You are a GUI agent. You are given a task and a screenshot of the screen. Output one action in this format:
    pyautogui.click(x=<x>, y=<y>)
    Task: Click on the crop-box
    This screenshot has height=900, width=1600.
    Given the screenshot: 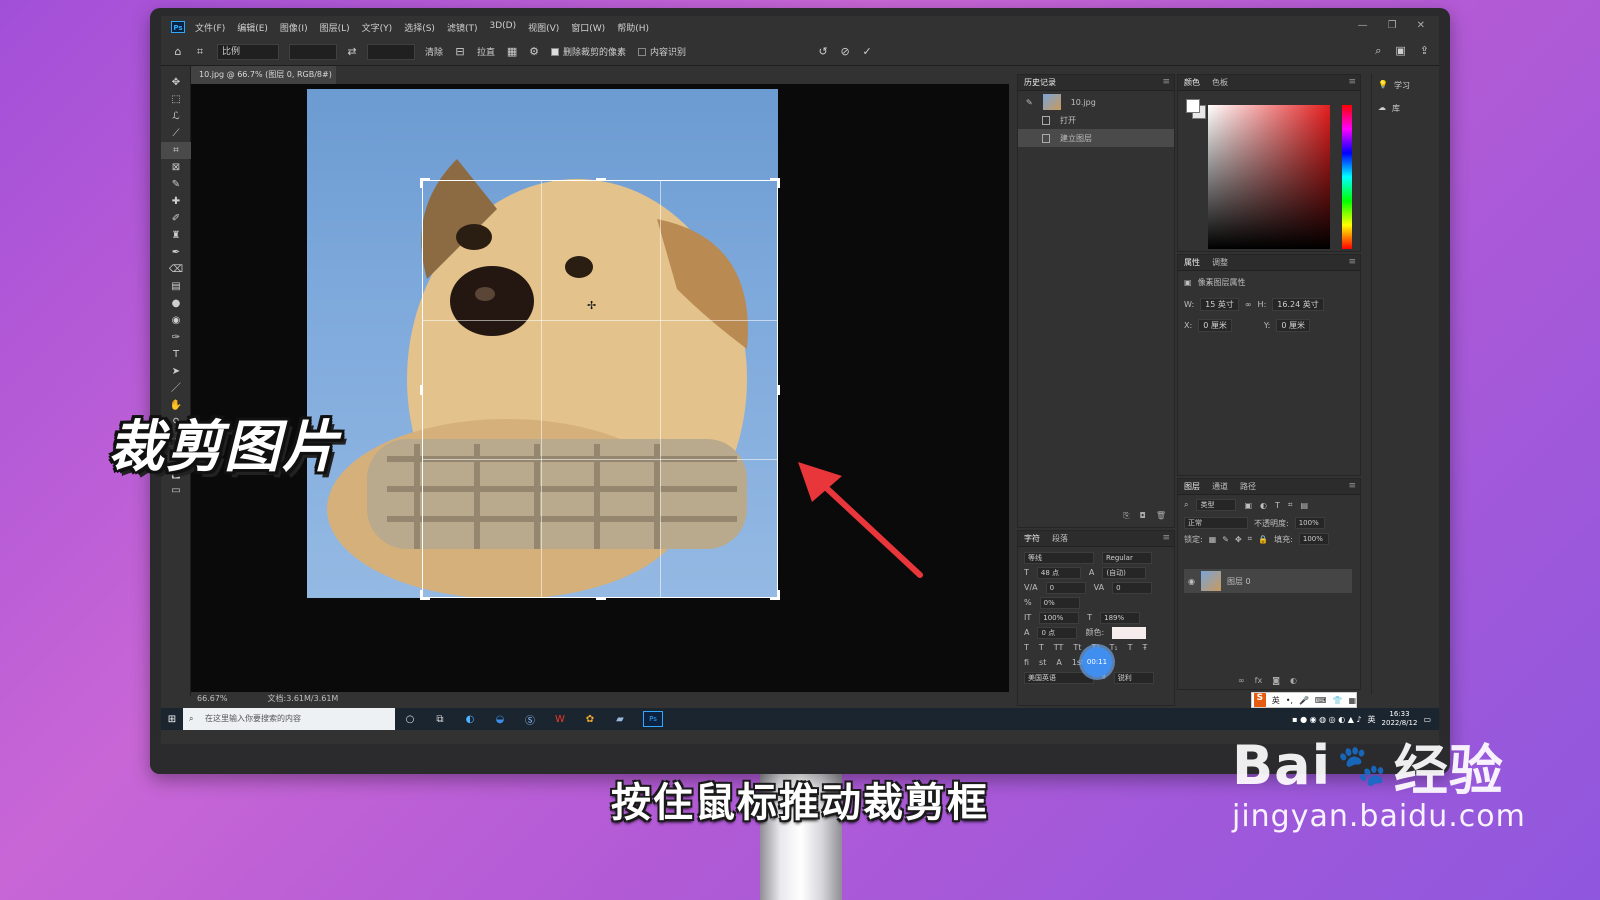 What is the action you would take?
    pyautogui.click(x=600, y=389)
    